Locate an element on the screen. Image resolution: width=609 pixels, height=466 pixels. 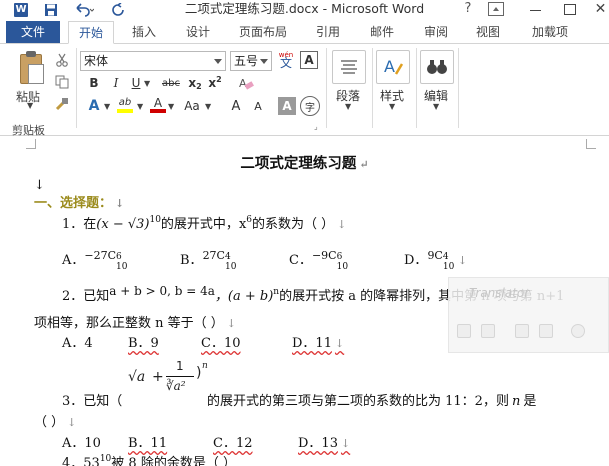
section-heading: 一、选择题： ↓ is located at coordinates (79, 204).